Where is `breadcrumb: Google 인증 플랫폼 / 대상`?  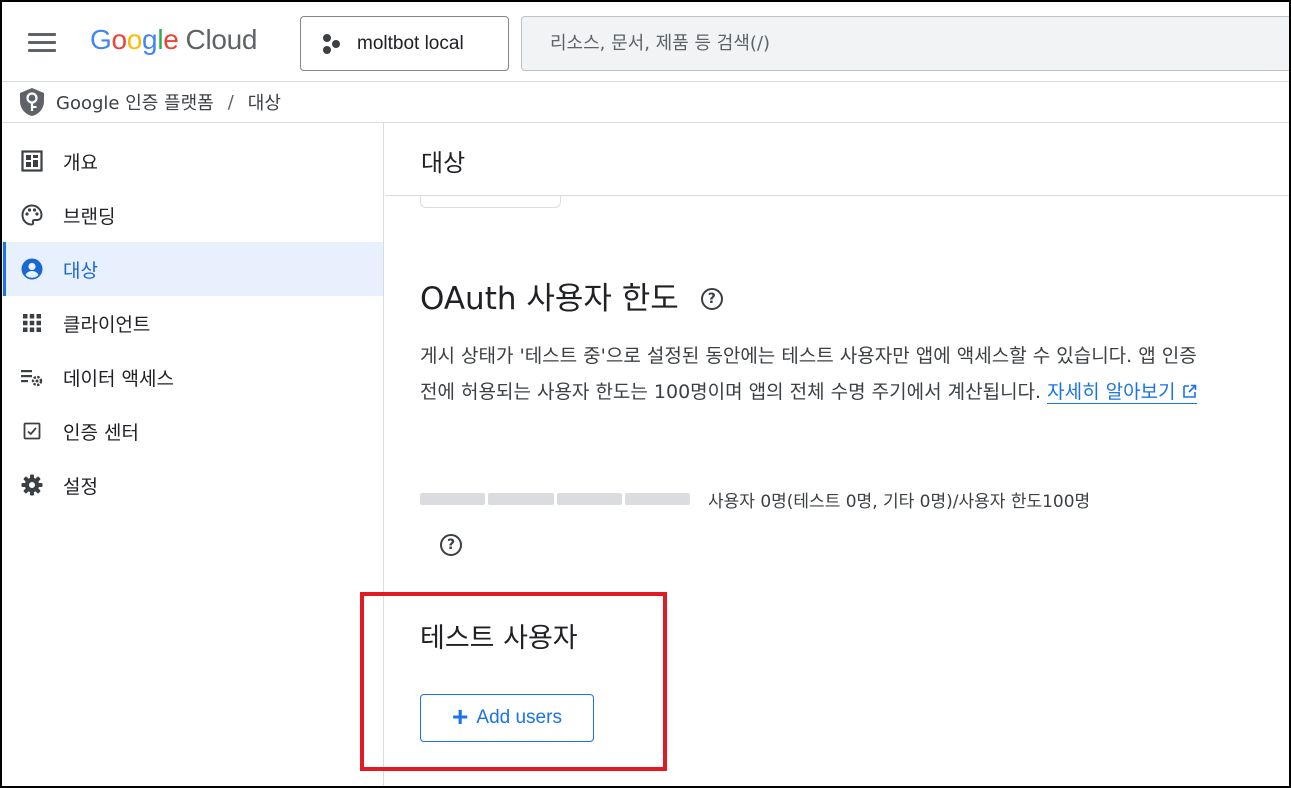
breadcrumb: Google 인증 플랫폼 / 대상 is located at coordinates (645, 102).